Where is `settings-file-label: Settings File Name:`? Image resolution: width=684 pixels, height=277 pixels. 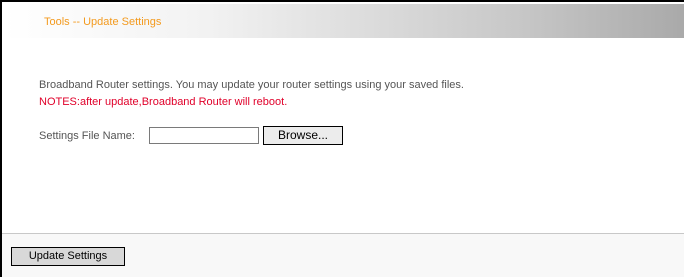
settings-file-label: Settings File Name: is located at coordinates (87, 136).